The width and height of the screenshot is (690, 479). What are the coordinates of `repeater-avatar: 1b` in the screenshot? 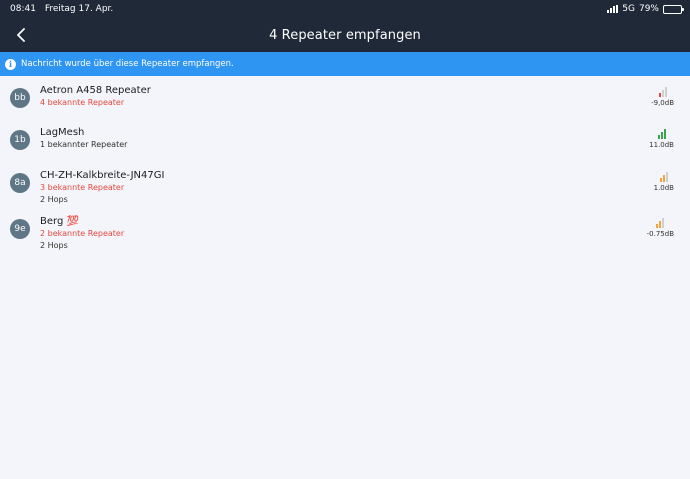 It's located at (20, 140).